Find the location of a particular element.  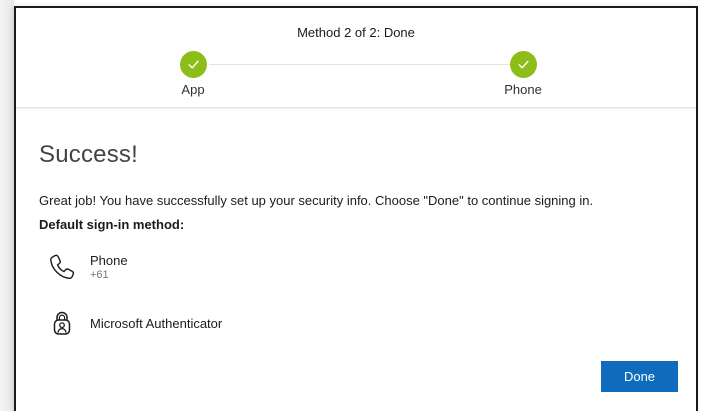

method-text-phone: Phone +61 is located at coordinates (109, 267).